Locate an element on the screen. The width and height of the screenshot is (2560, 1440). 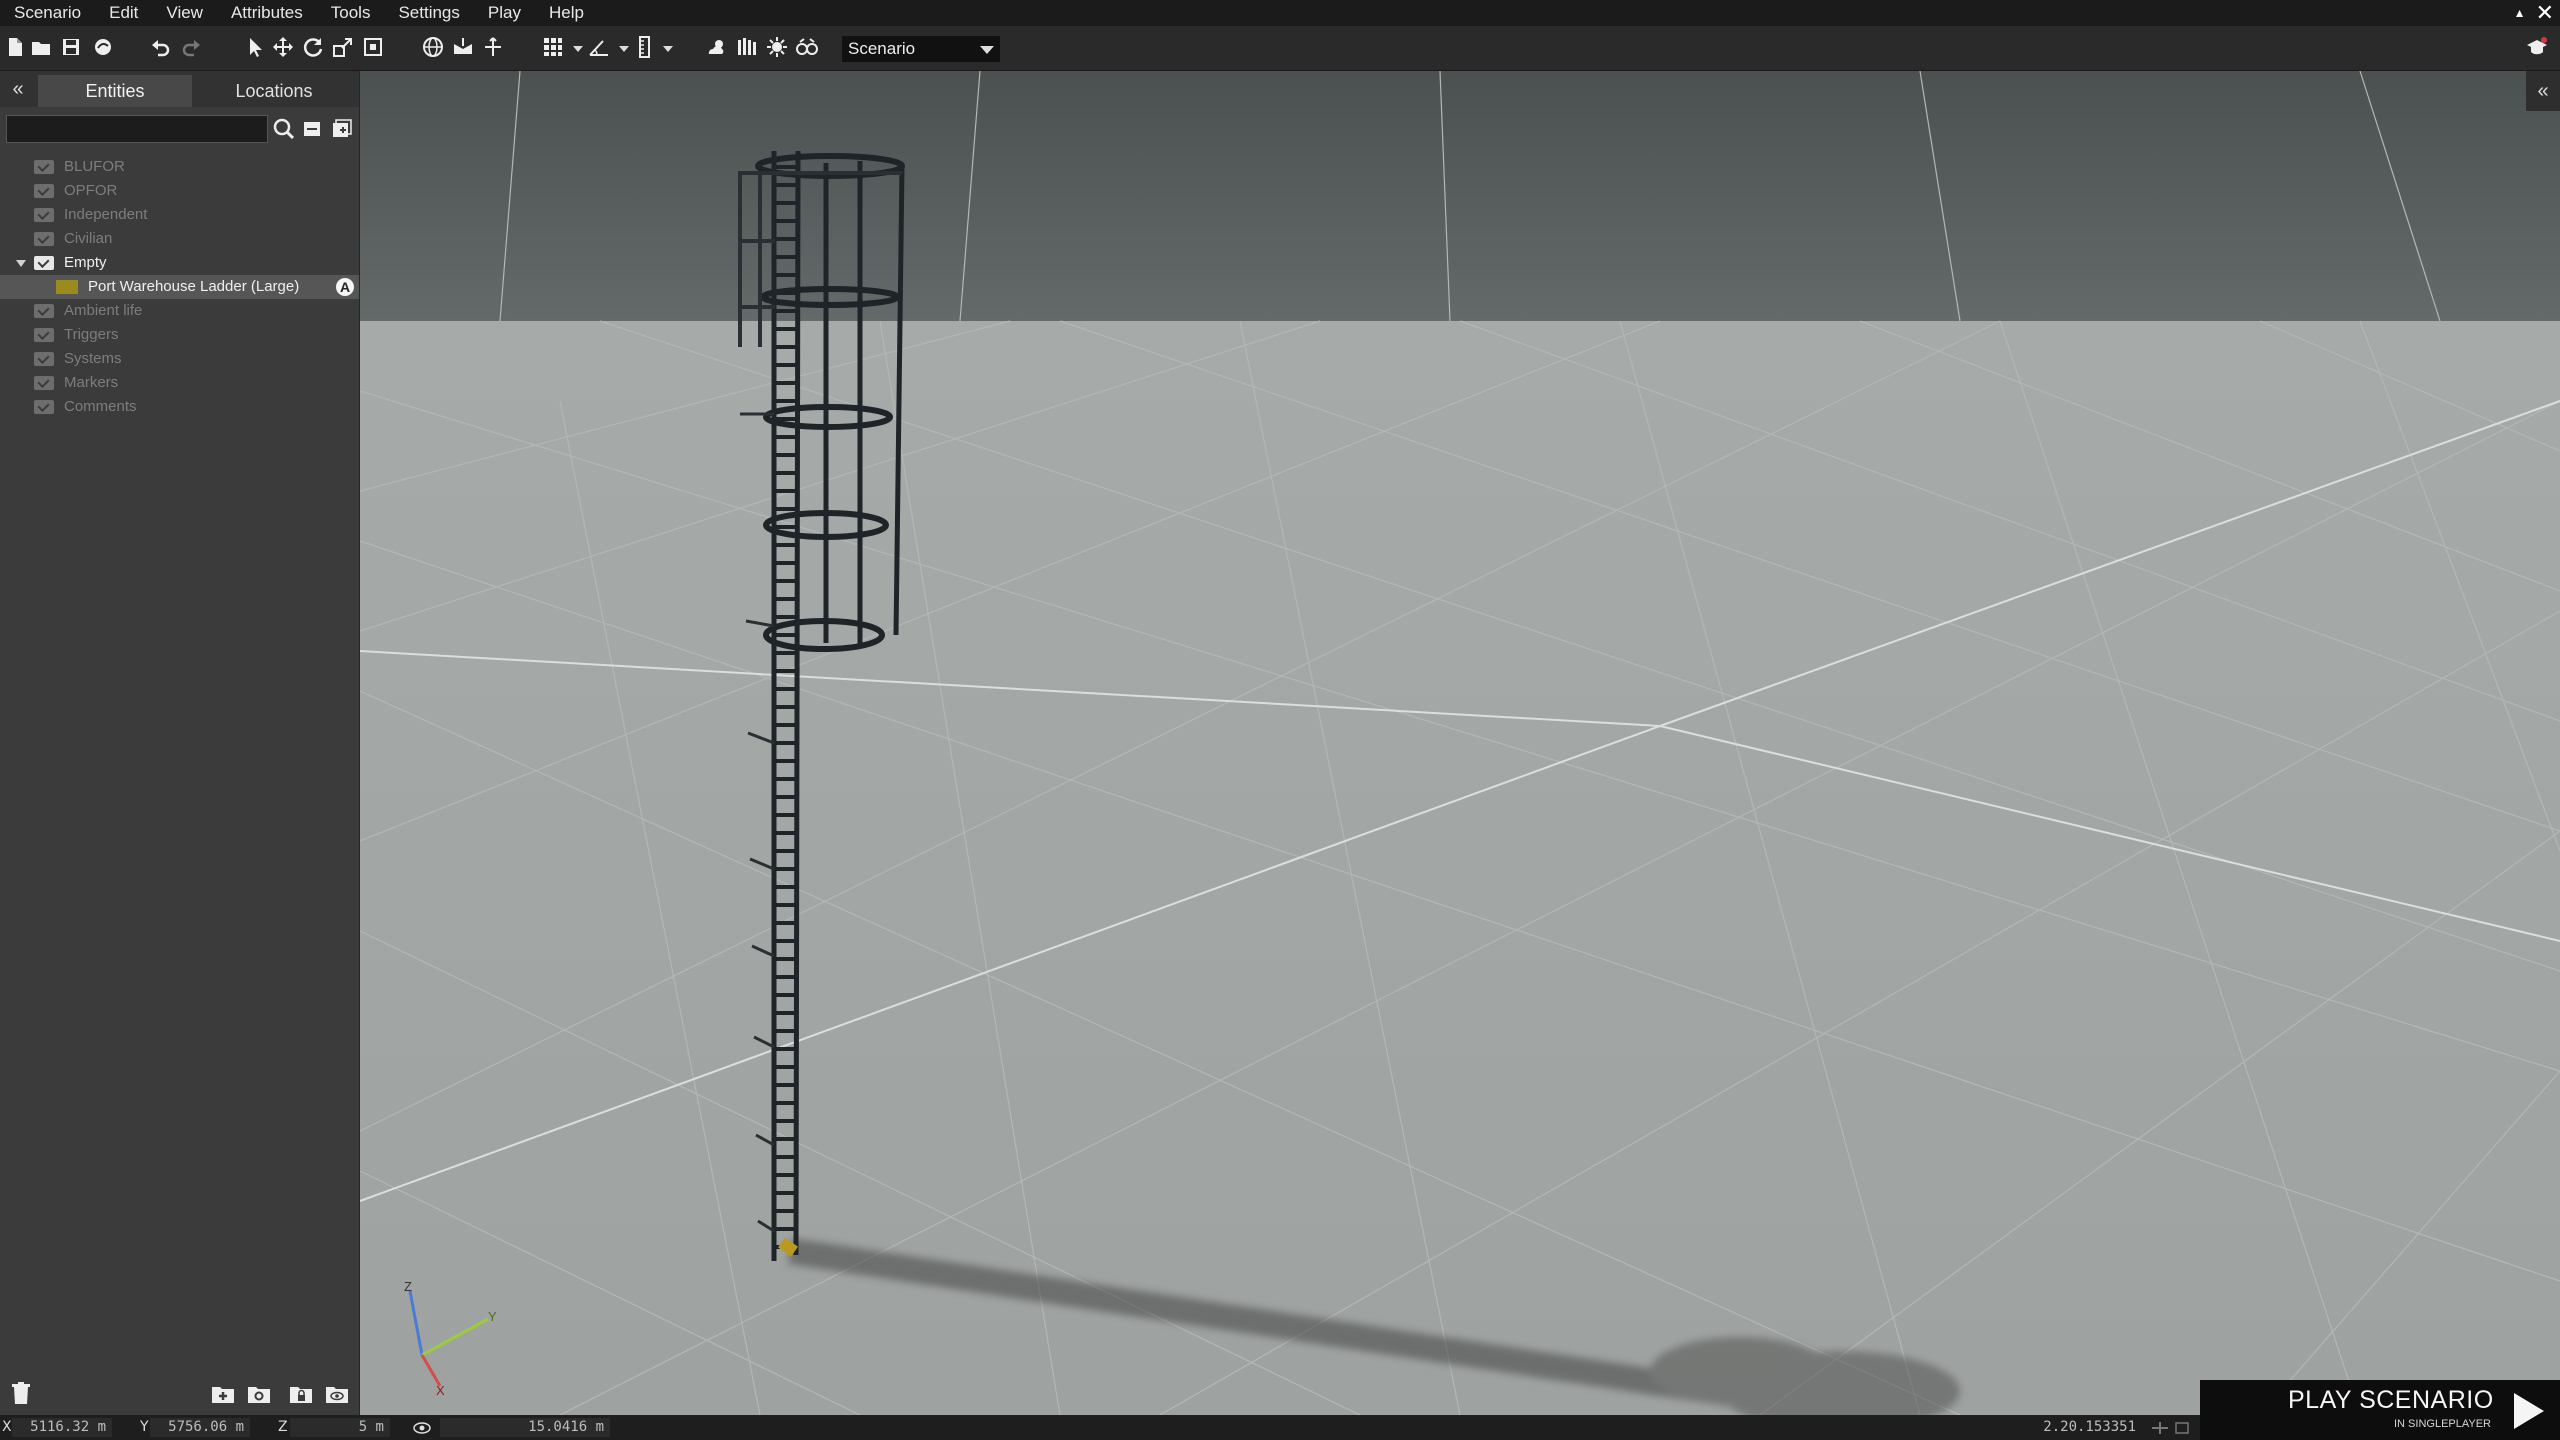
save-icon is located at coordinates (71, 47).